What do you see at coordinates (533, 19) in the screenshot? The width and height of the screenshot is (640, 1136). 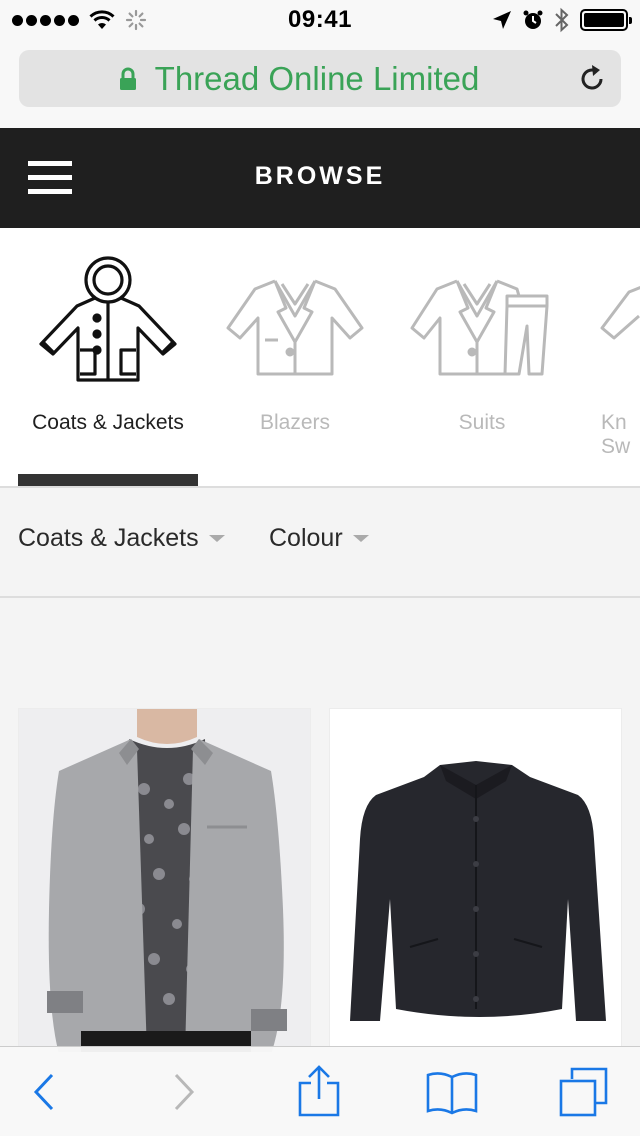 I see `alarm-icon` at bounding box center [533, 19].